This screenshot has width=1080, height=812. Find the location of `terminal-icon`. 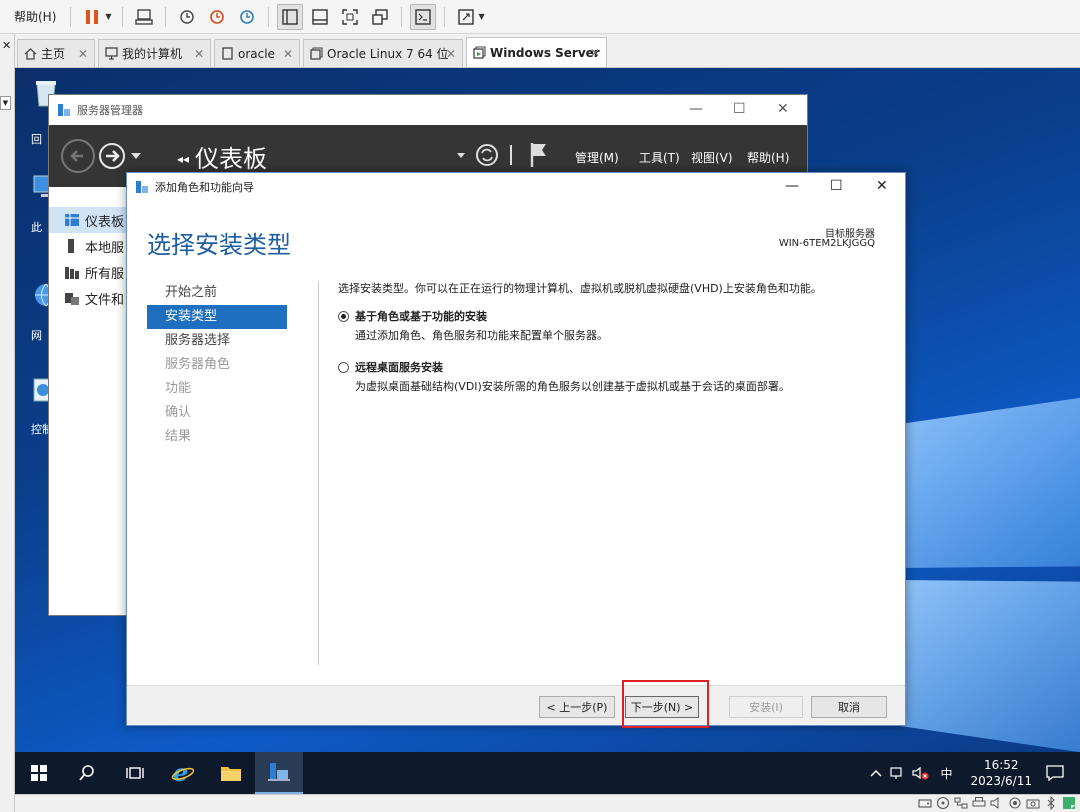

terminal-icon is located at coordinates (422, 16).